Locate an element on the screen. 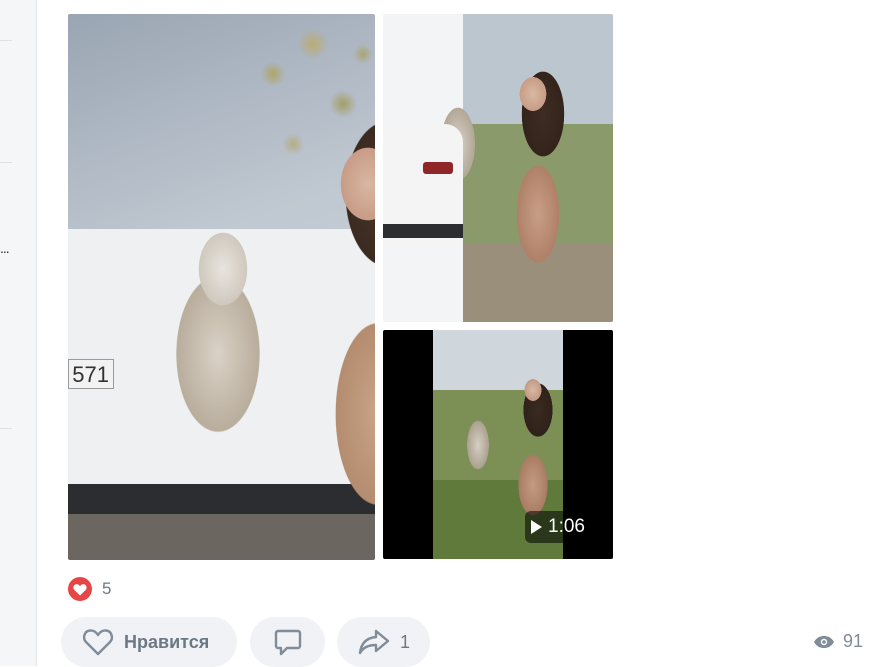  comment-button is located at coordinates (287, 642).